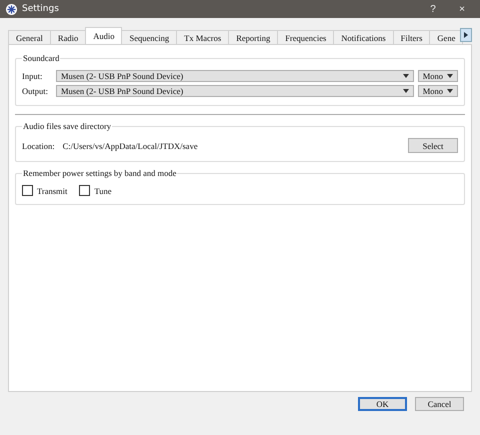  Describe the element at coordinates (439, 404) in the screenshot. I see `dialog-button: Cancel` at that location.